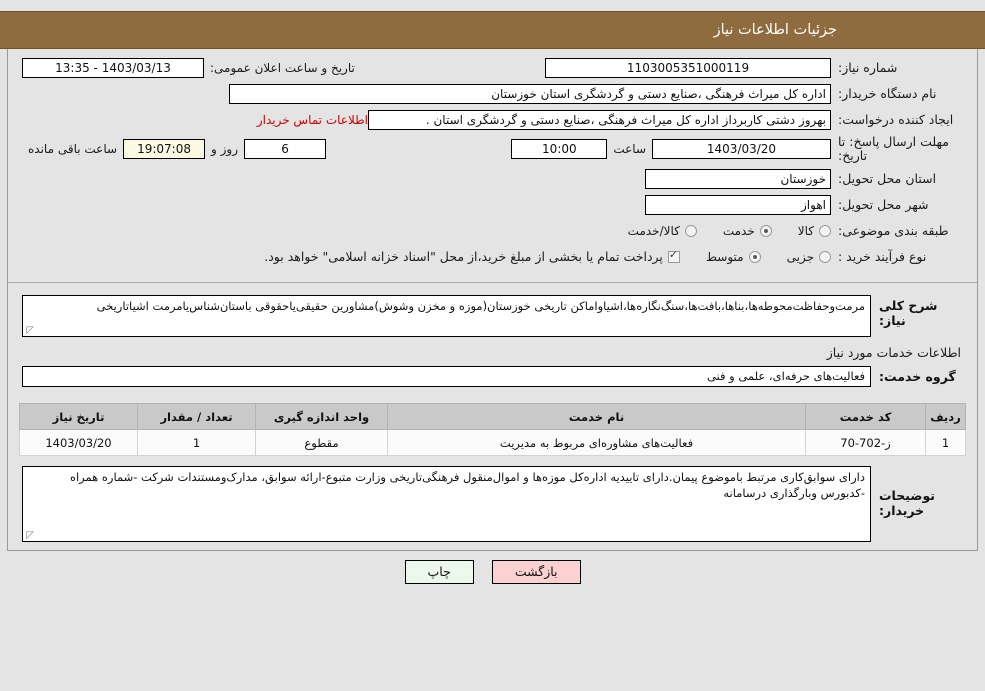 The width and height of the screenshot is (985, 691). Describe the element at coordinates (690, 230) in the screenshot. I see `radio-goods-service-icon` at that location.